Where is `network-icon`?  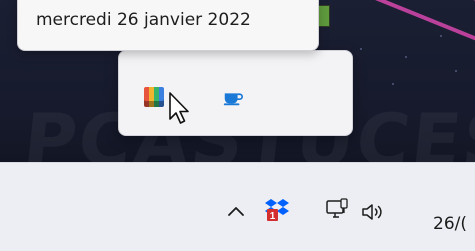 network-icon is located at coordinates (337, 208).